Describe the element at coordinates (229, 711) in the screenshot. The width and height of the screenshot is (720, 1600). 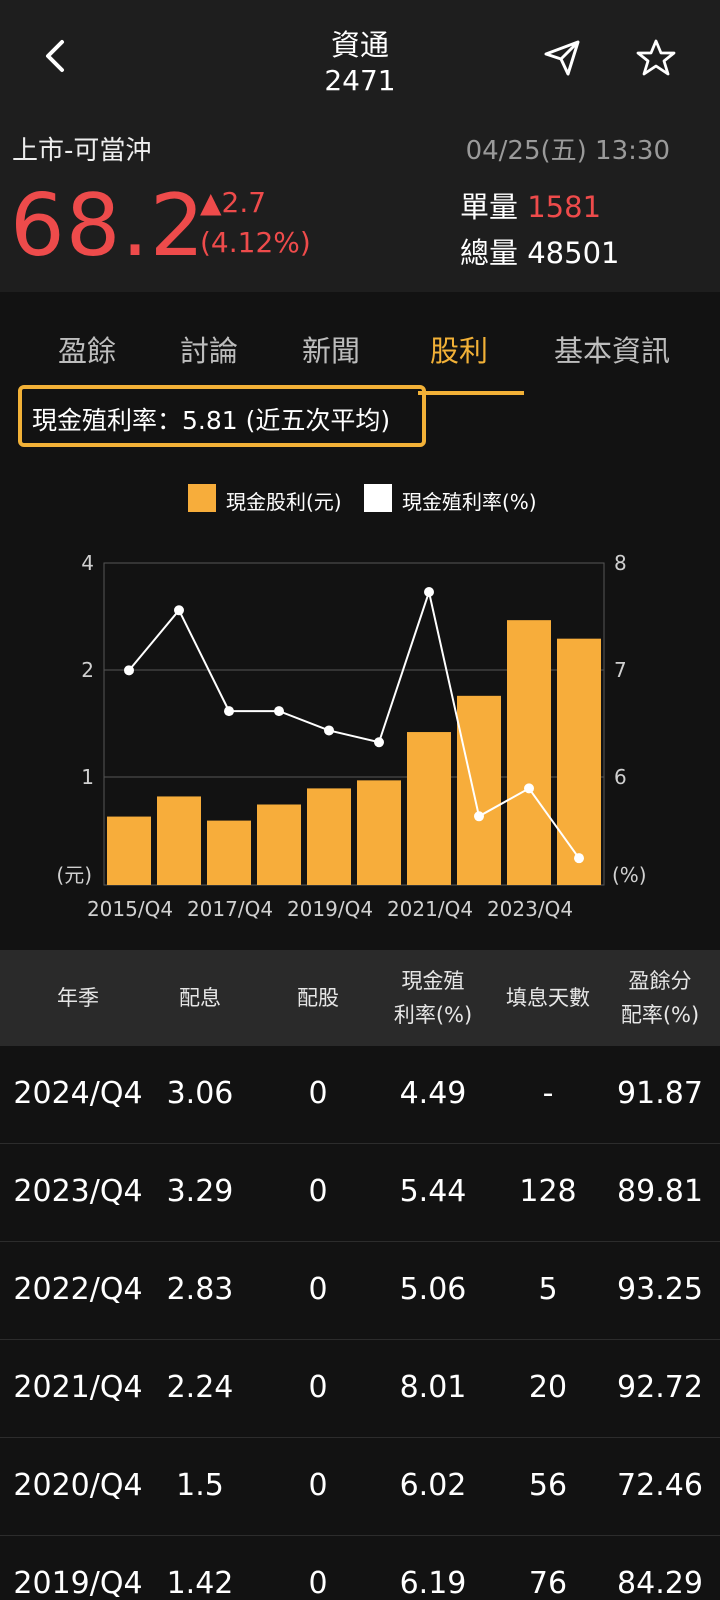
I see `yield-point-2017/Q4` at that location.